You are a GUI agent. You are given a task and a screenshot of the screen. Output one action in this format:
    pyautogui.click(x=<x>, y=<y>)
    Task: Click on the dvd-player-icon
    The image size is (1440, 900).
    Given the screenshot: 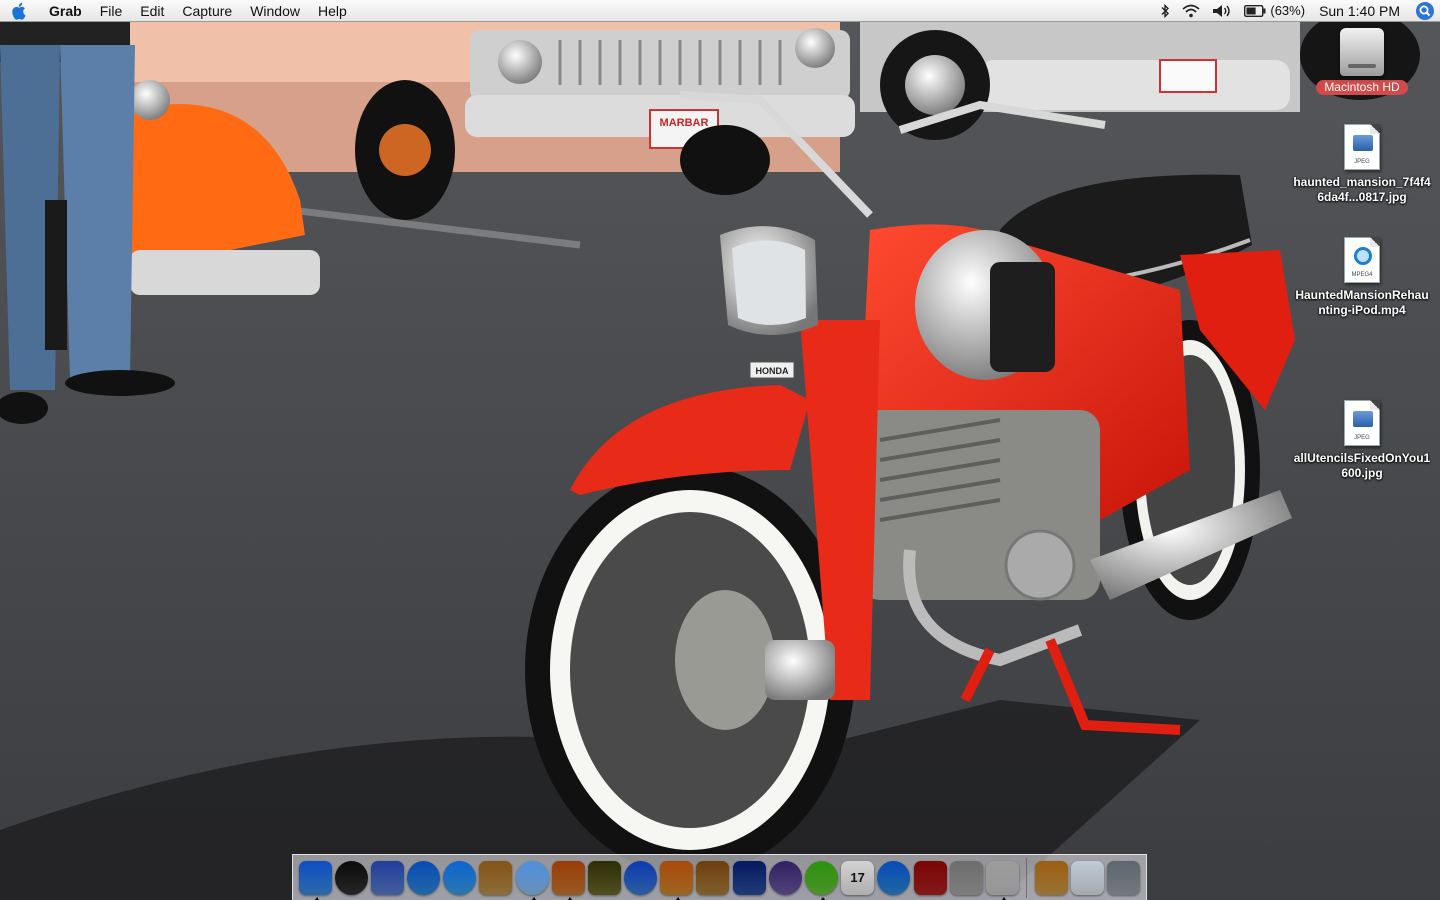 What is the action you would take?
    pyautogui.click(x=785, y=877)
    